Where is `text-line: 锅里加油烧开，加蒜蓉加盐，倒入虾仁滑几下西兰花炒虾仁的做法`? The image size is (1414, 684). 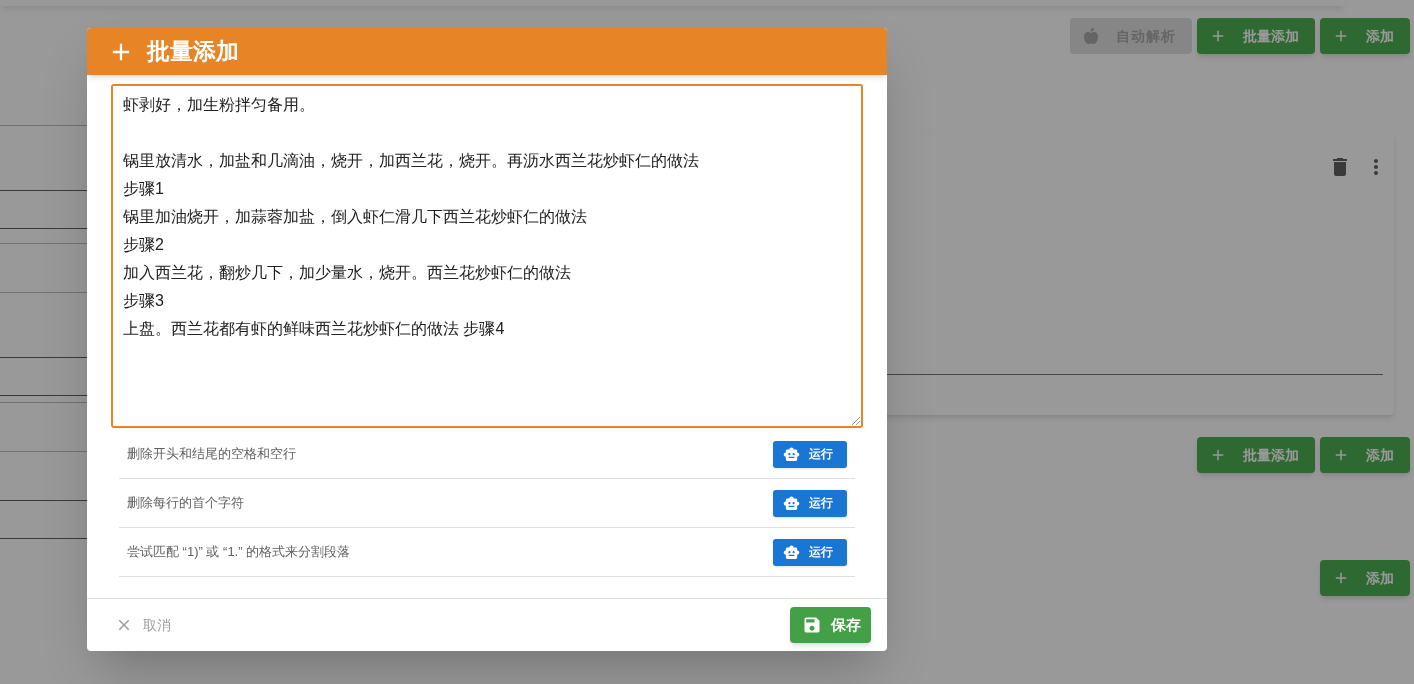 text-line: 锅里加油烧开，加蒜蓉加盐，倒入虾仁滑几下西兰花炒虾仁的做法 is located at coordinates (355, 217).